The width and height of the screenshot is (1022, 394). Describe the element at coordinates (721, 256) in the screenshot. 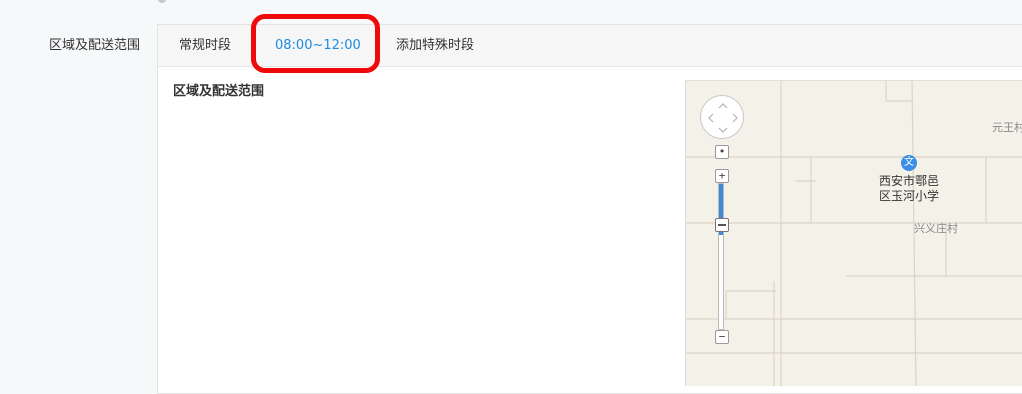

I see `zoom-slider-track` at that location.